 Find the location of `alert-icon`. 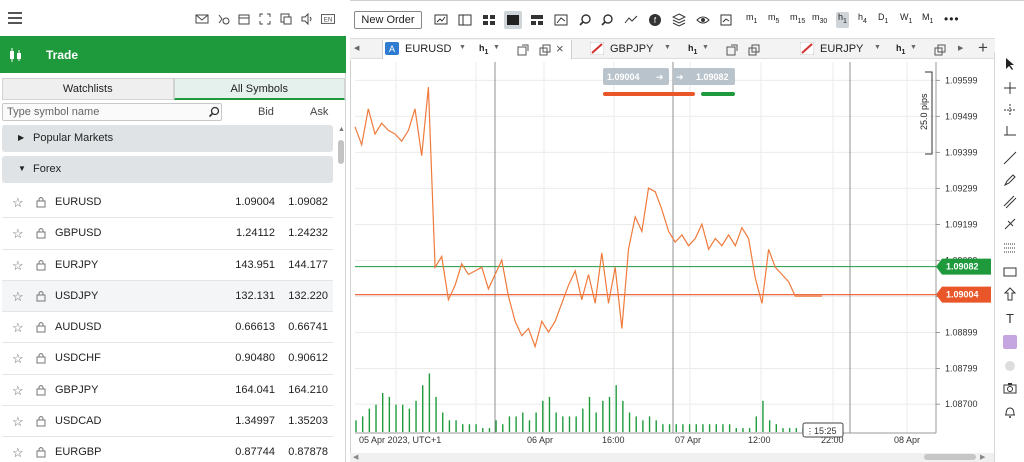

alert-icon is located at coordinates (222, 18).